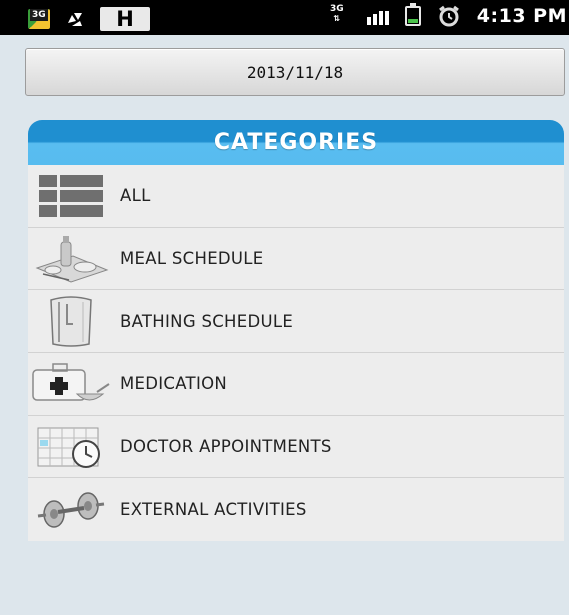 The width and height of the screenshot is (569, 615). Describe the element at coordinates (74, 321) in the screenshot. I see `shower-icon` at that location.